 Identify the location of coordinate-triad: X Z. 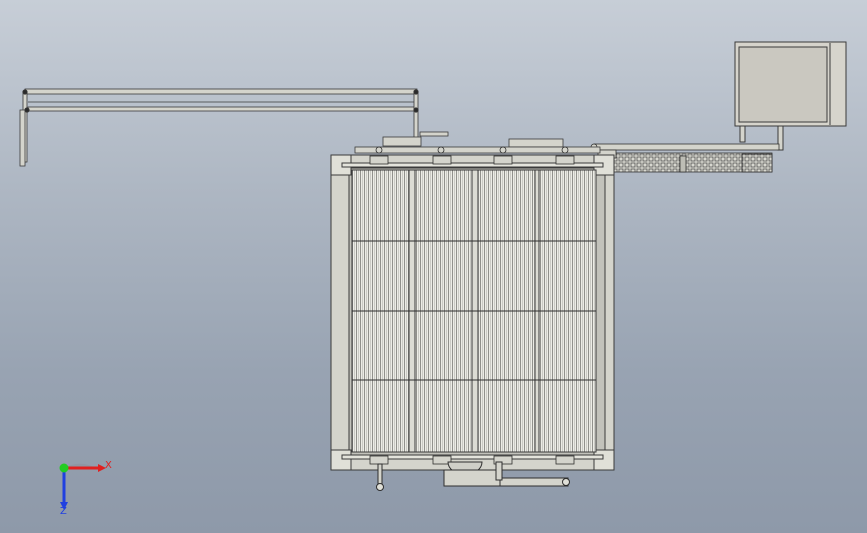
(85, 488).